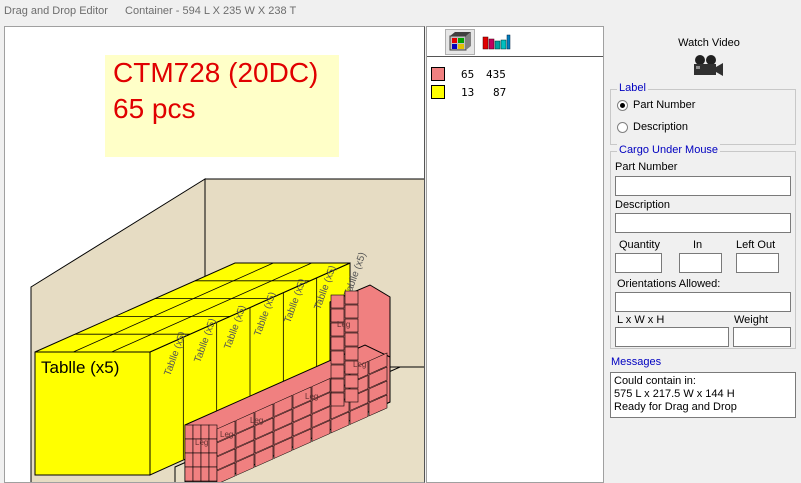 This screenshot has width=801, height=483. Describe the element at coordinates (669, 284) in the screenshot. I see `orientations-label: Orientations Allowed:` at that location.